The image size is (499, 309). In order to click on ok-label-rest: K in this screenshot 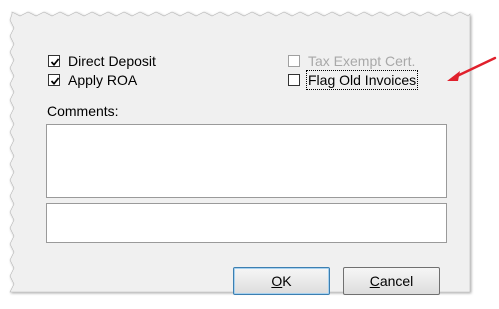, I will do `click(287, 281)`.